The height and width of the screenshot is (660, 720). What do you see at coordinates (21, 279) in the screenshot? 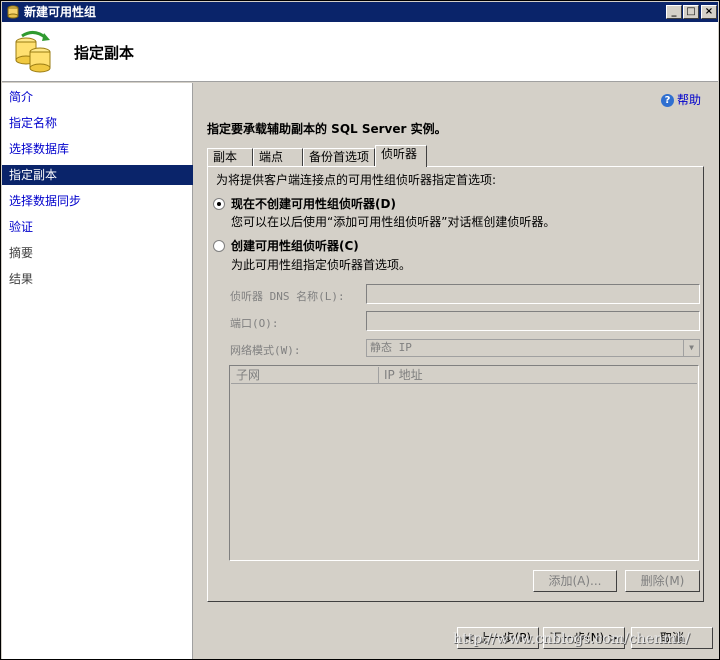
I see `sidebar-item-results: 结果` at bounding box center [21, 279].